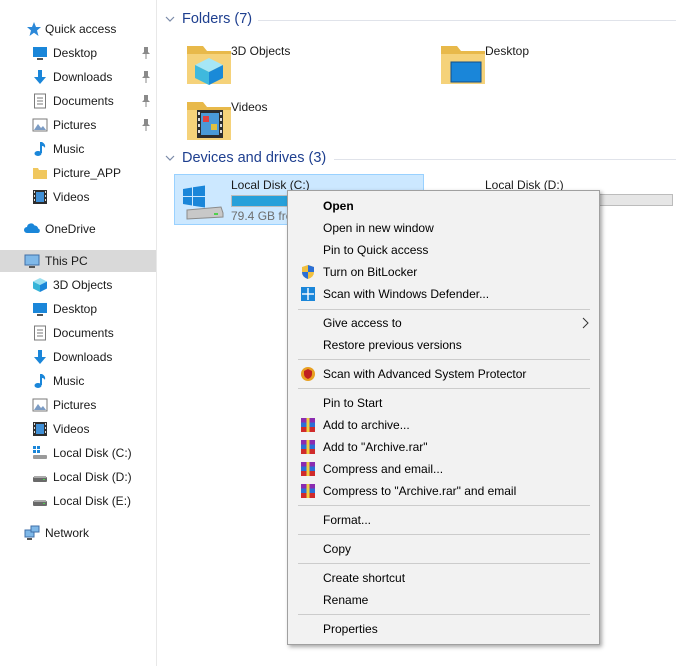 The image size is (681, 666). I want to click on drive-icon, so click(40, 503).